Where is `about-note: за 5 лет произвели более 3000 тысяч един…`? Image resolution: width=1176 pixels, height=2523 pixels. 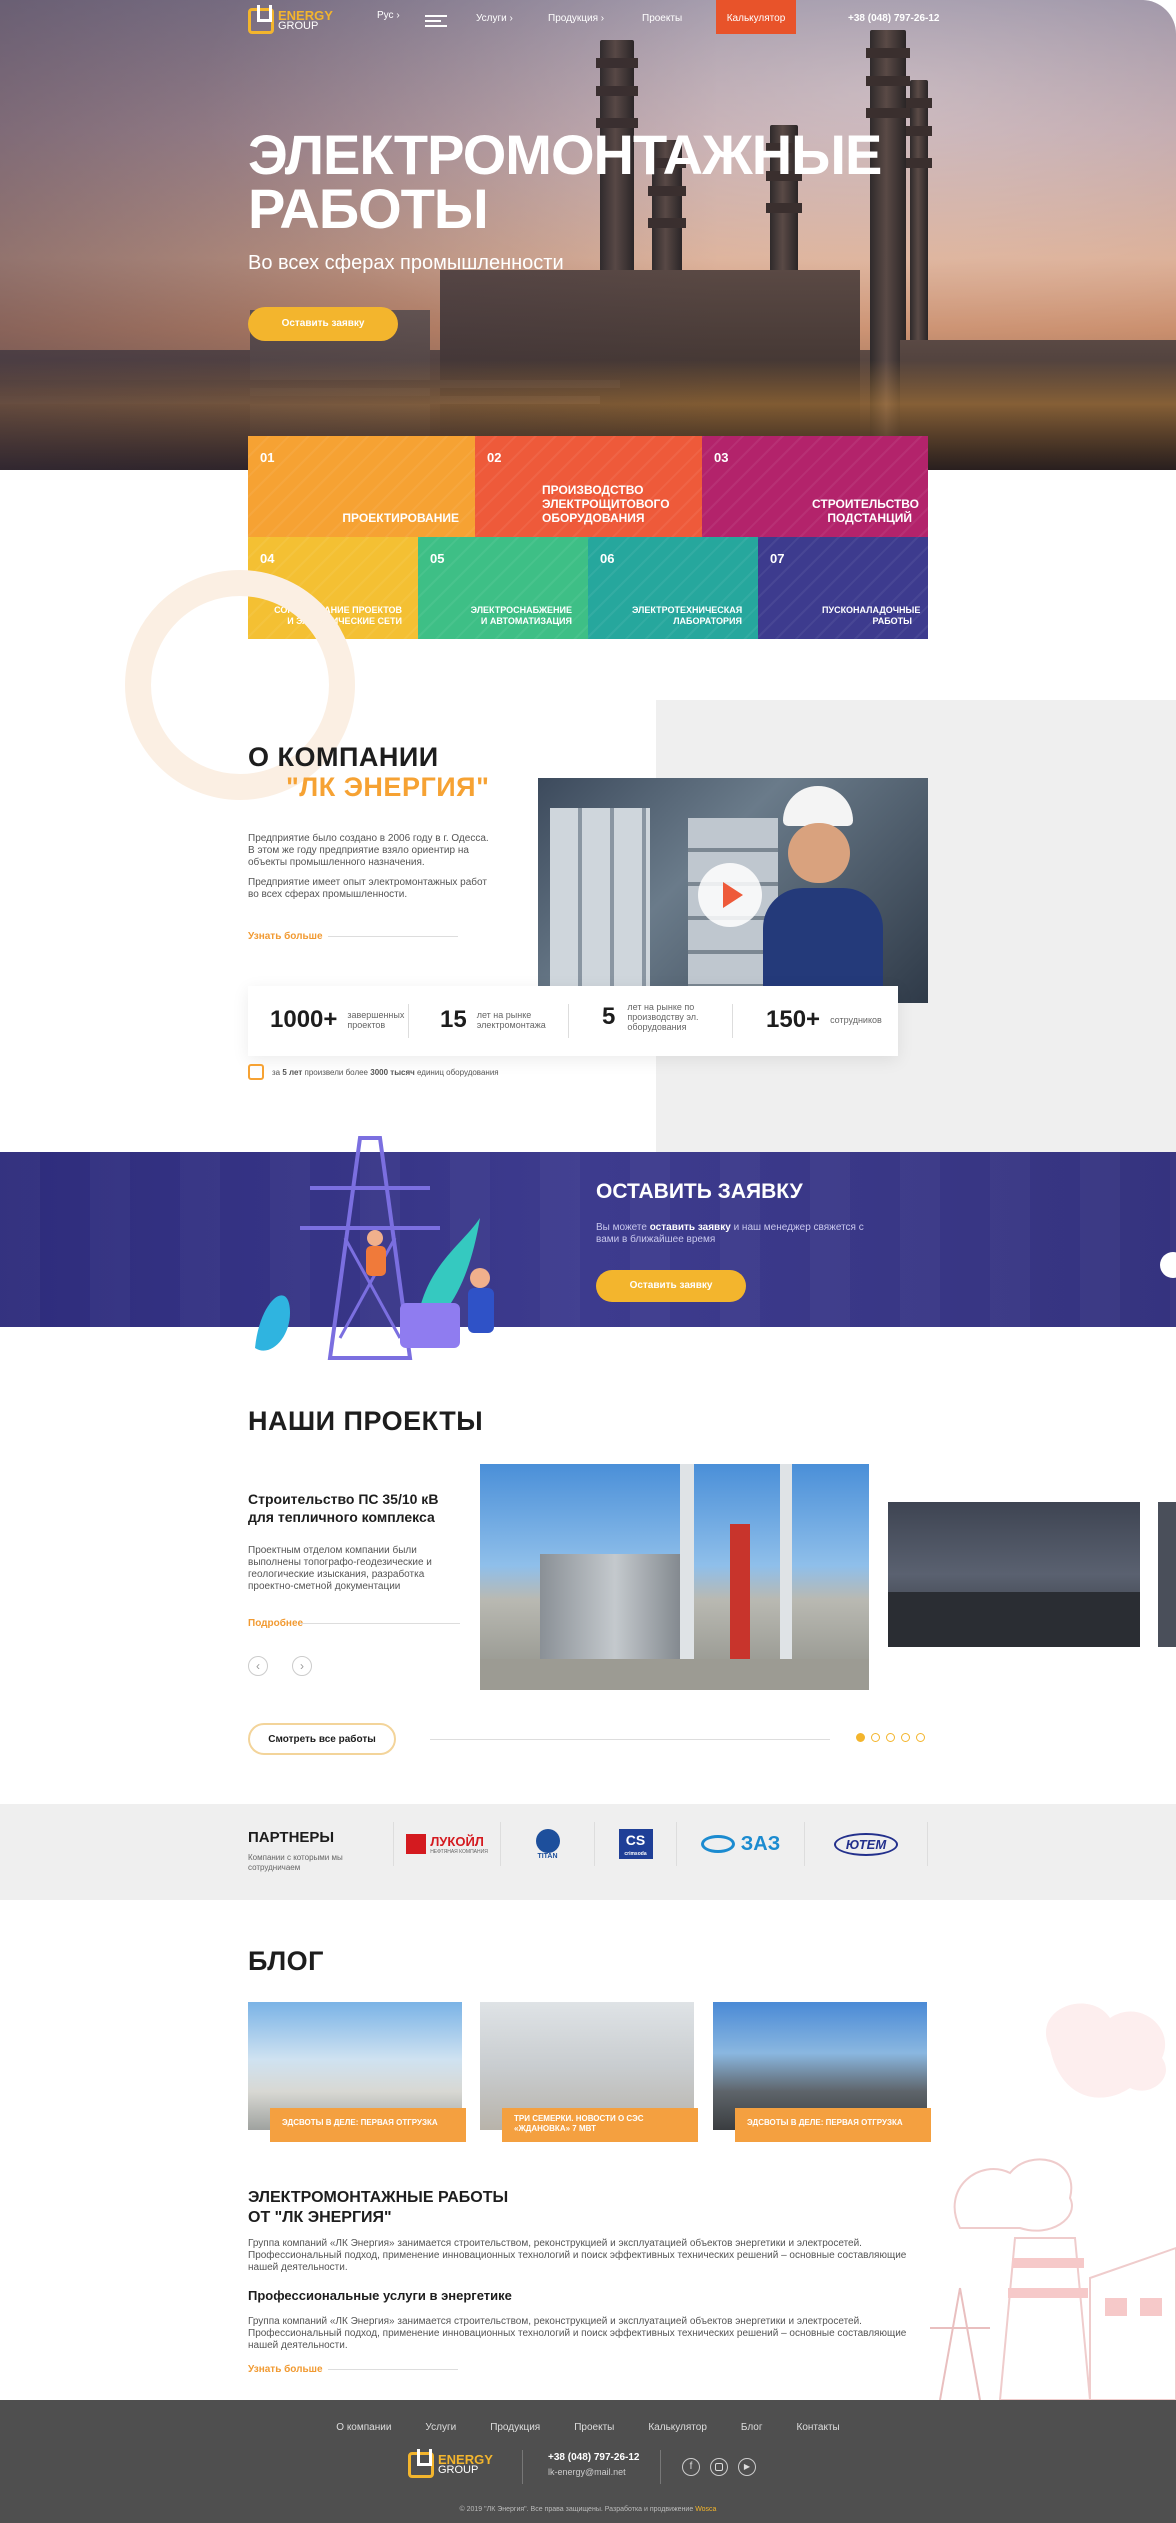 about-note: за 5 лет произвели более 3000 тысяч един… is located at coordinates (373, 1072).